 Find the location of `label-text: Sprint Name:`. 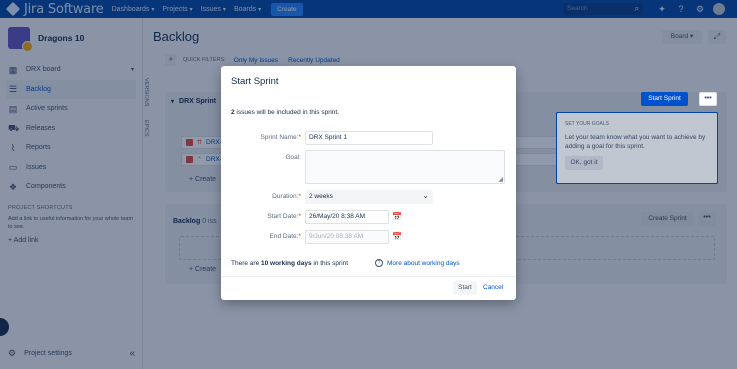

label-text: Sprint Name: is located at coordinates (279, 137).